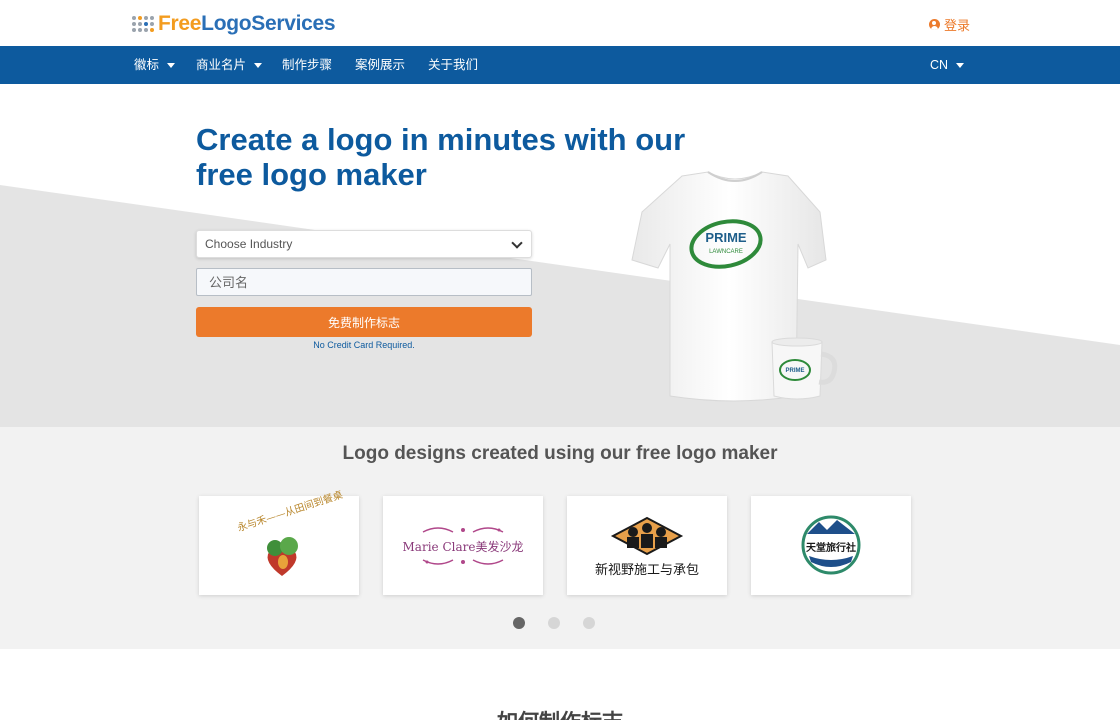  Describe the element at coordinates (647, 536) in the screenshot. I see `workers-diamond-icon` at that location.